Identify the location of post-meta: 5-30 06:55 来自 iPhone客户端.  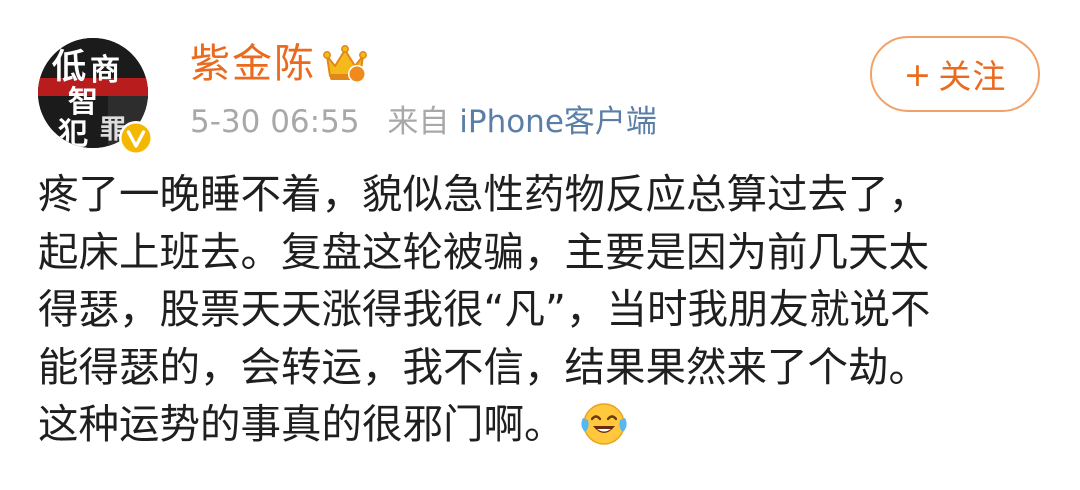
(423, 122).